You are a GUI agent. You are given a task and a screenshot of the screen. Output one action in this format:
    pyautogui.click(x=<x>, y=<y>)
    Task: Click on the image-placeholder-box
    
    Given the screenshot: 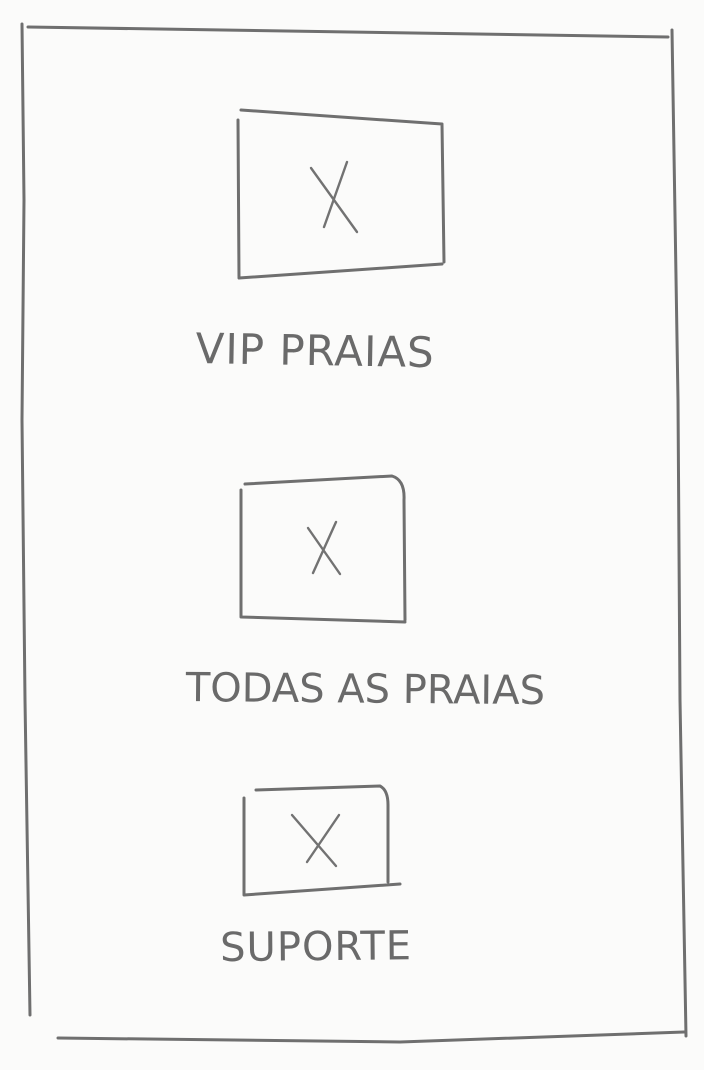 What is the action you would take?
    pyautogui.click(x=341, y=194)
    